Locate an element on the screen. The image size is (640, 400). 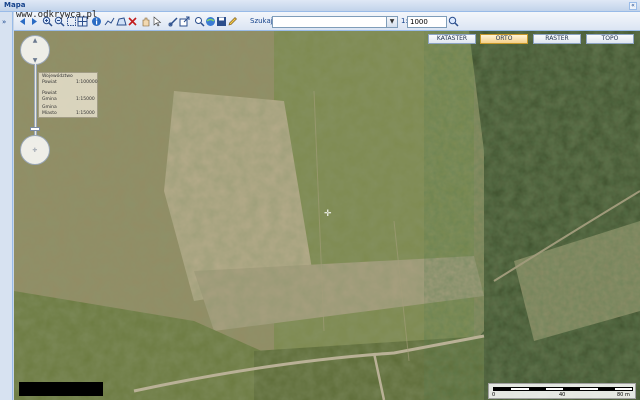
map-scalebar: 0 40 80 m is located at coordinates (562, 391).